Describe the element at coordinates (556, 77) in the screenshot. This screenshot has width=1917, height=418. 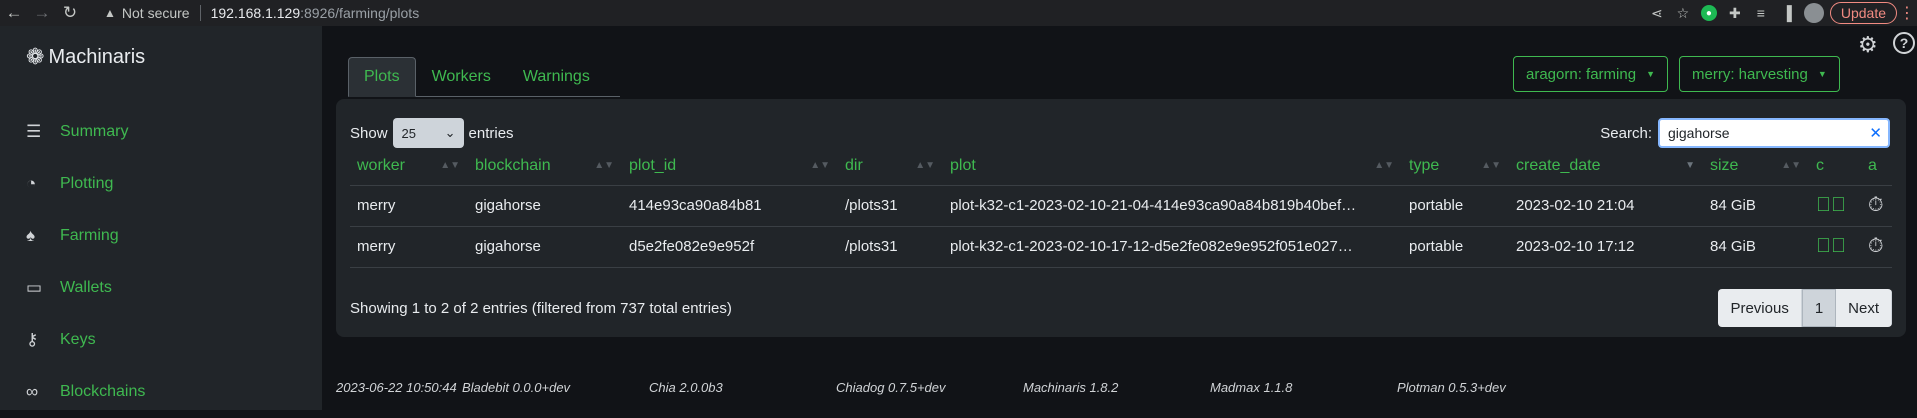
I see `tab-warnings: Warnings` at that location.